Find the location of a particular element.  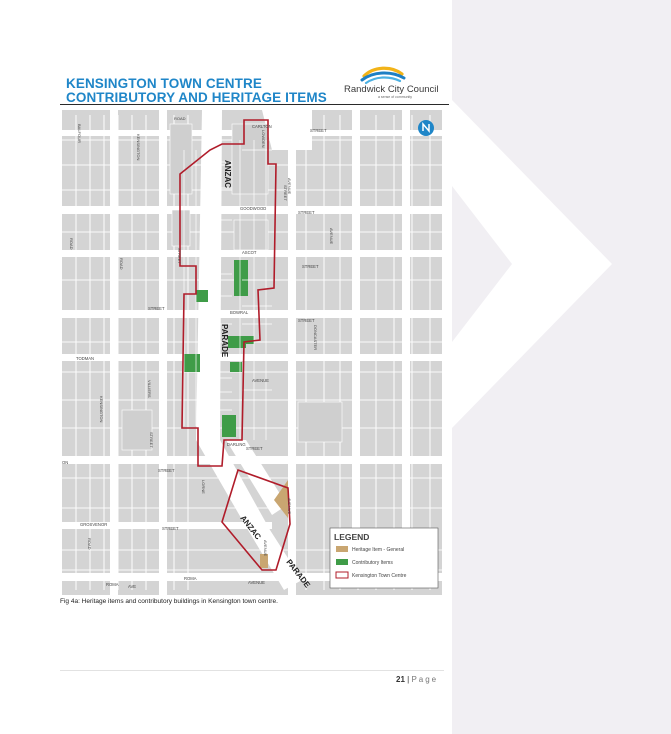

lowden-street-label: STREET is located at coordinates (285, 193).